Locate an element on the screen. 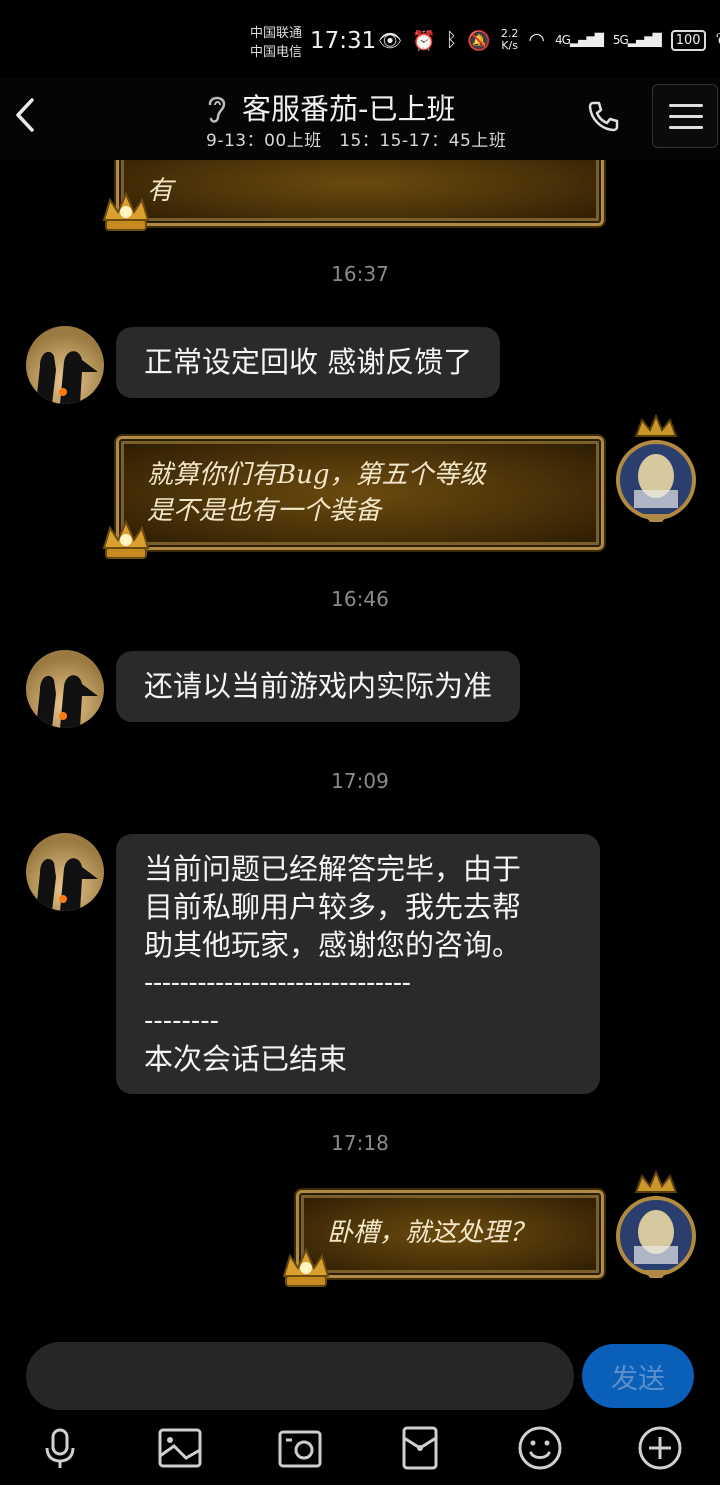 This screenshot has height=1485, width=720. net-speed: 2.2 K/s is located at coordinates (510, 40).